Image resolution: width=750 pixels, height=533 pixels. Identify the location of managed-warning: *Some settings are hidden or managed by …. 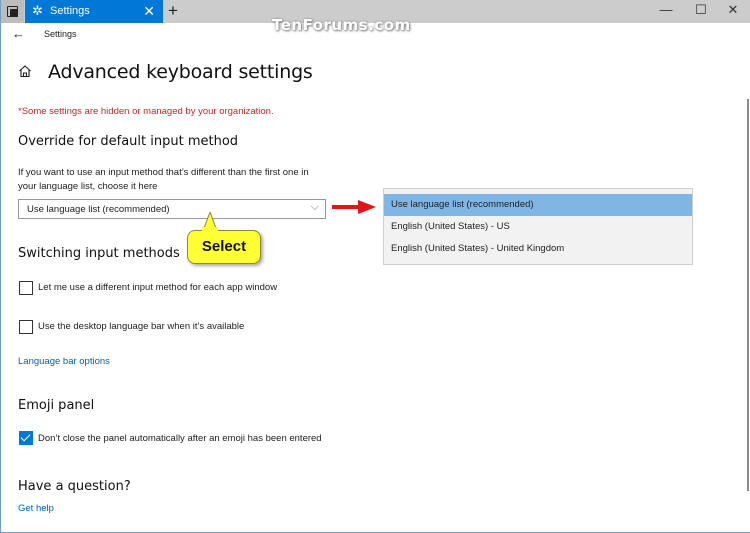
(146, 111).